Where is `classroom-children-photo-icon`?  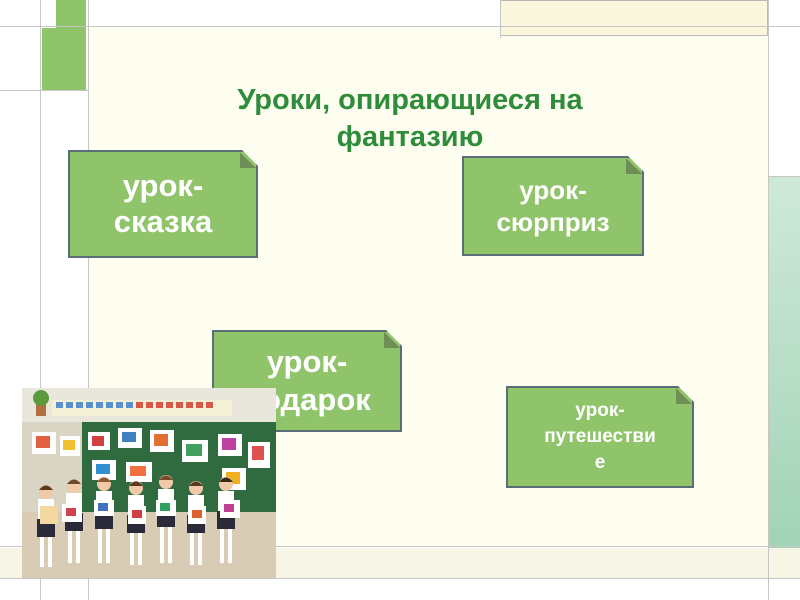 classroom-children-photo-icon is located at coordinates (149, 483).